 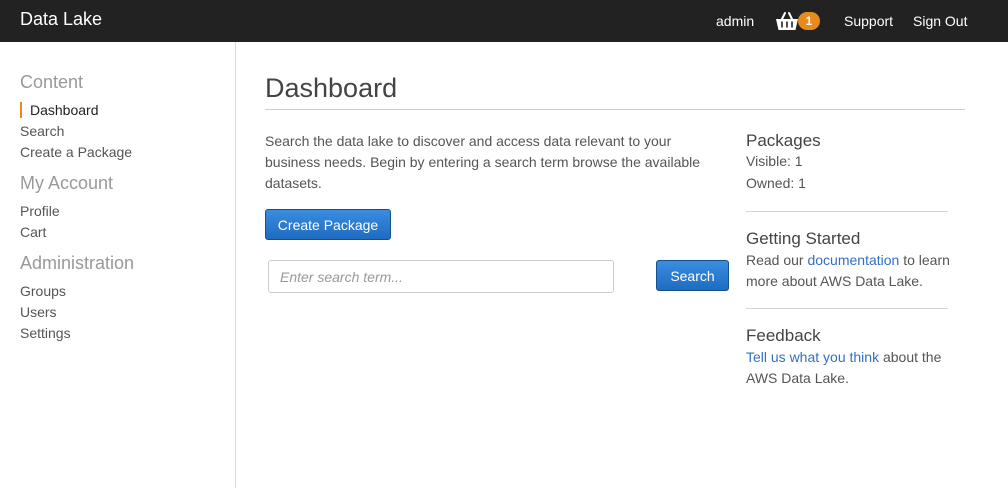 I want to click on search-button: Search, so click(x=692, y=275).